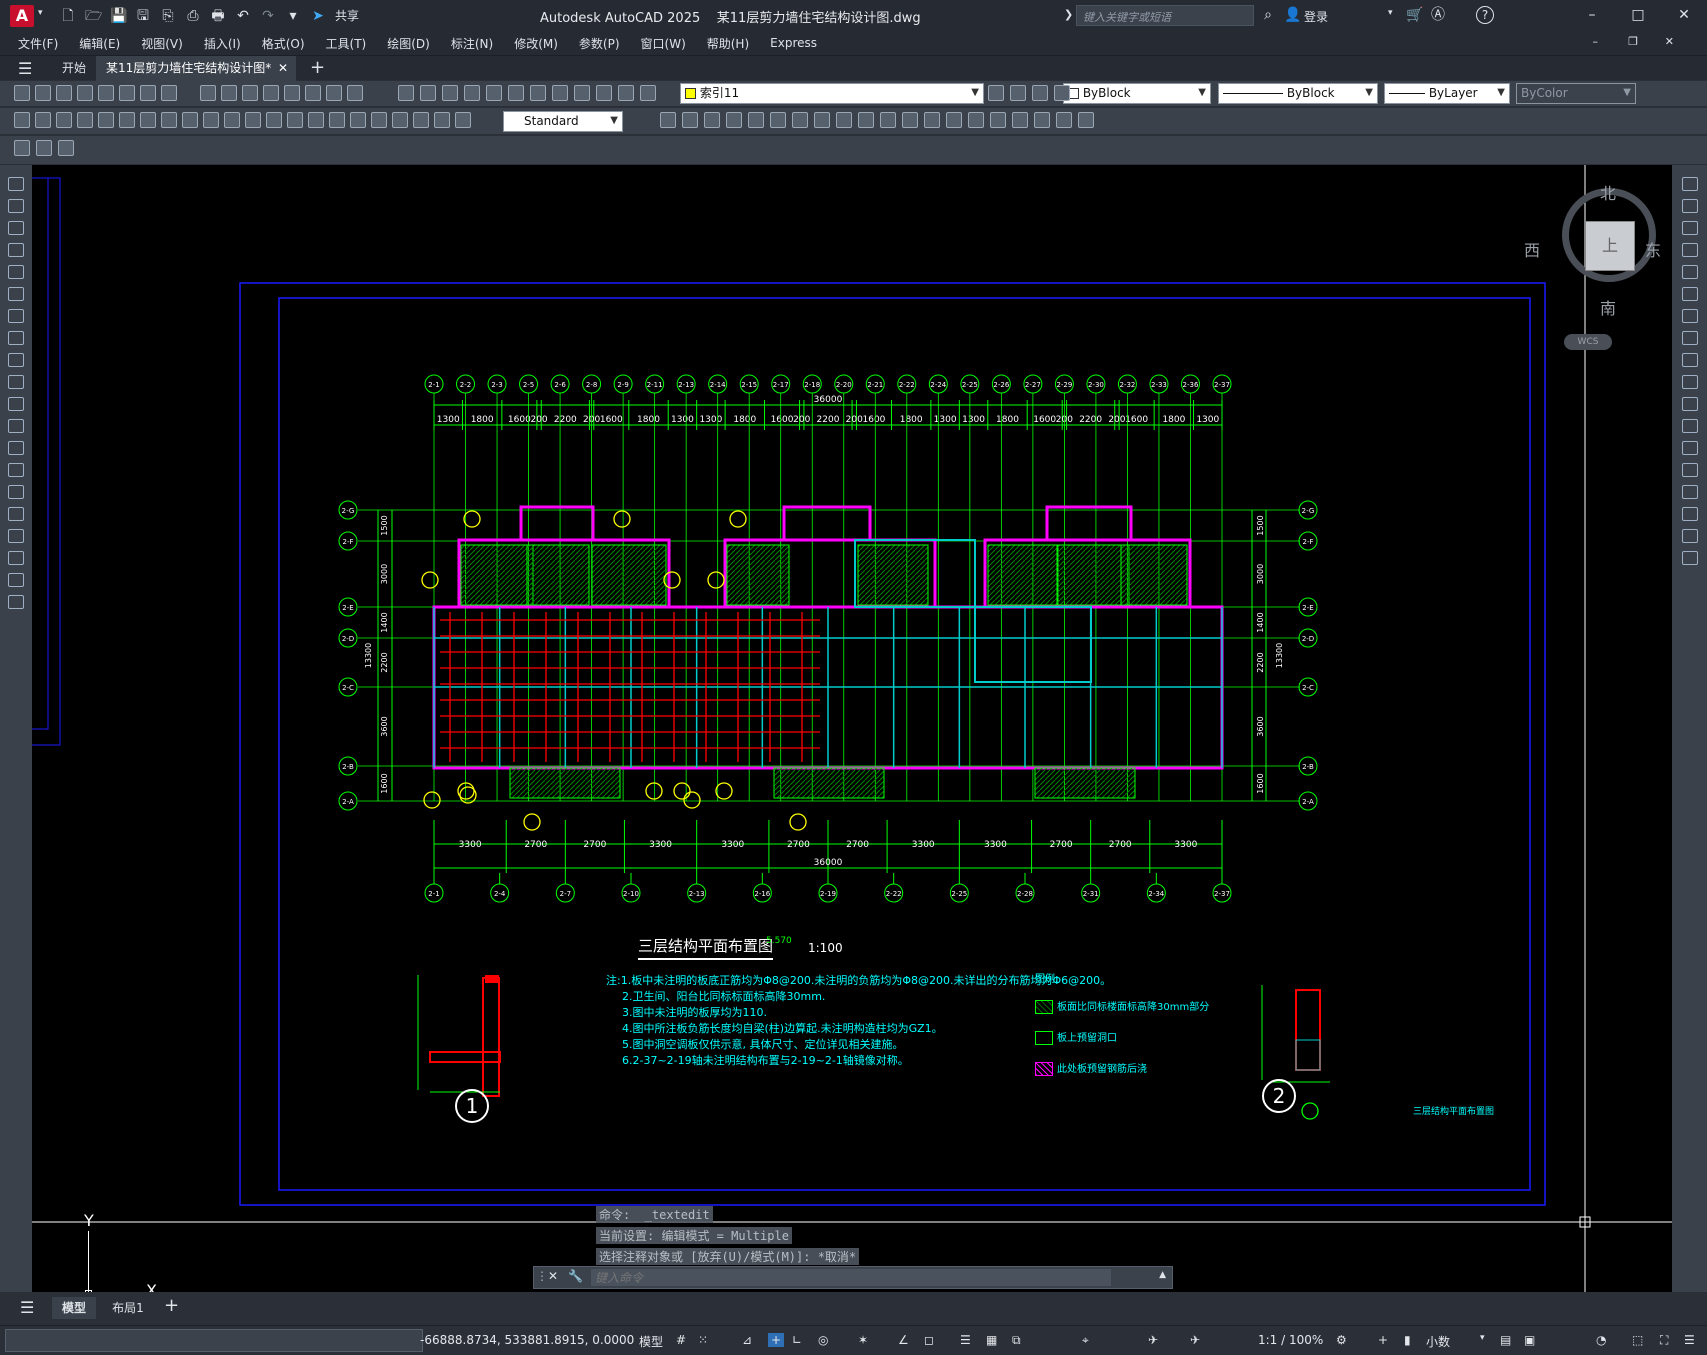  Describe the element at coordinates (542, 1276) in the screenshot. I see `command-grip-icon: ⋮` at that location.